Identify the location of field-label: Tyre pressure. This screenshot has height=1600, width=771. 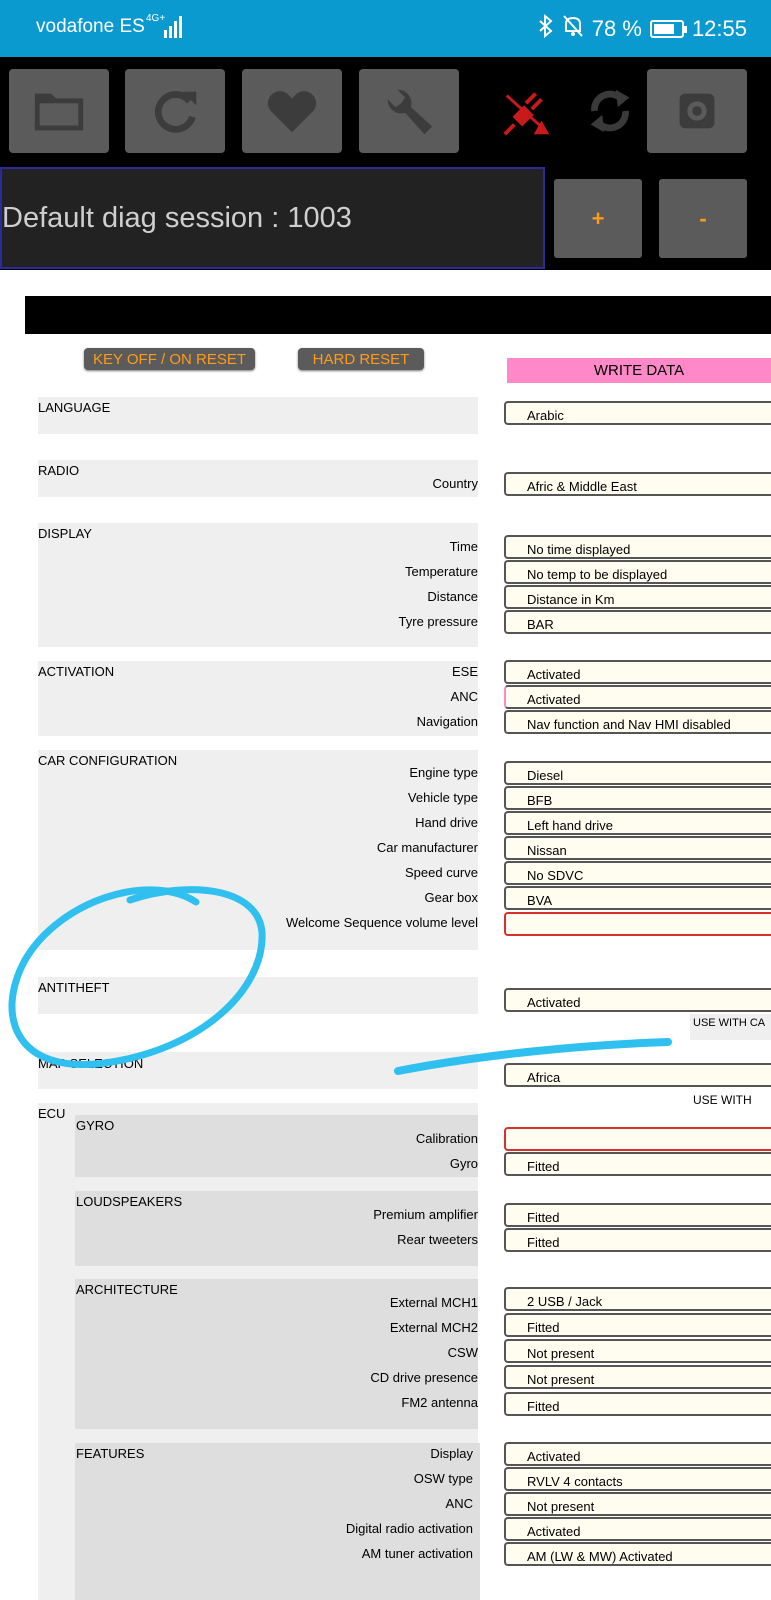
(438, 621).